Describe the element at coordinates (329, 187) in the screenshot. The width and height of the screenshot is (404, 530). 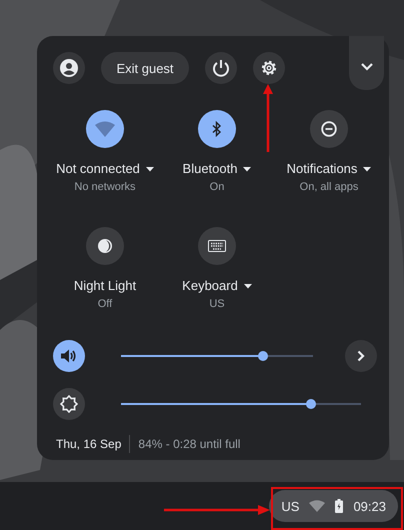
I see `tile-status: On, all apps` at that location.